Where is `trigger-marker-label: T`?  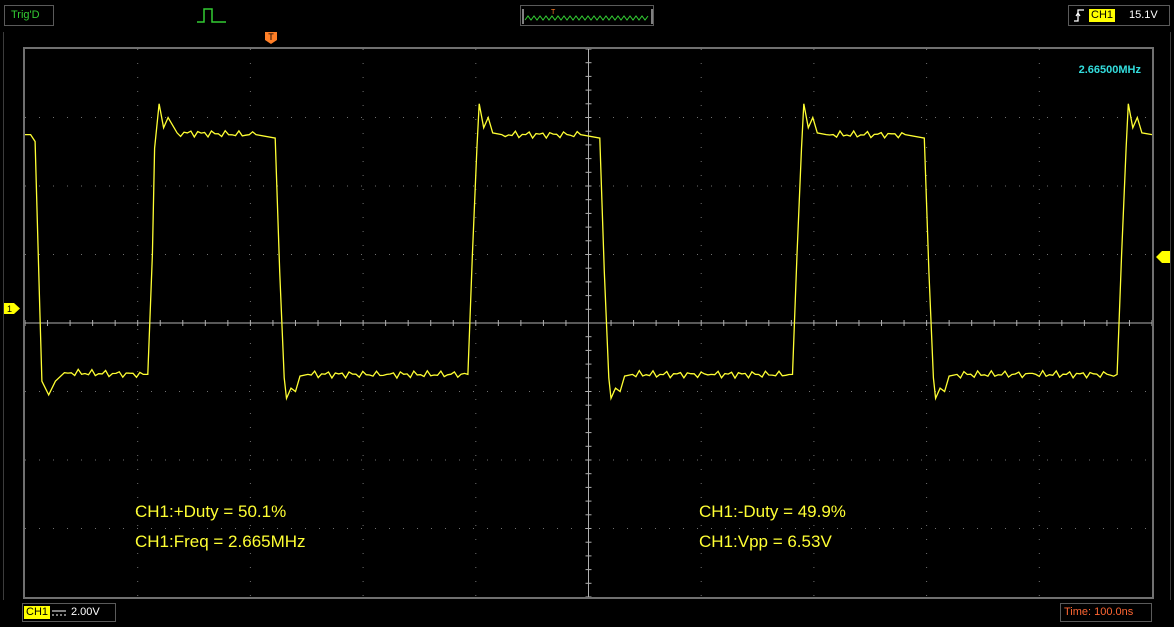 trigger-marker-label: T is located at coordinates (271, 37).